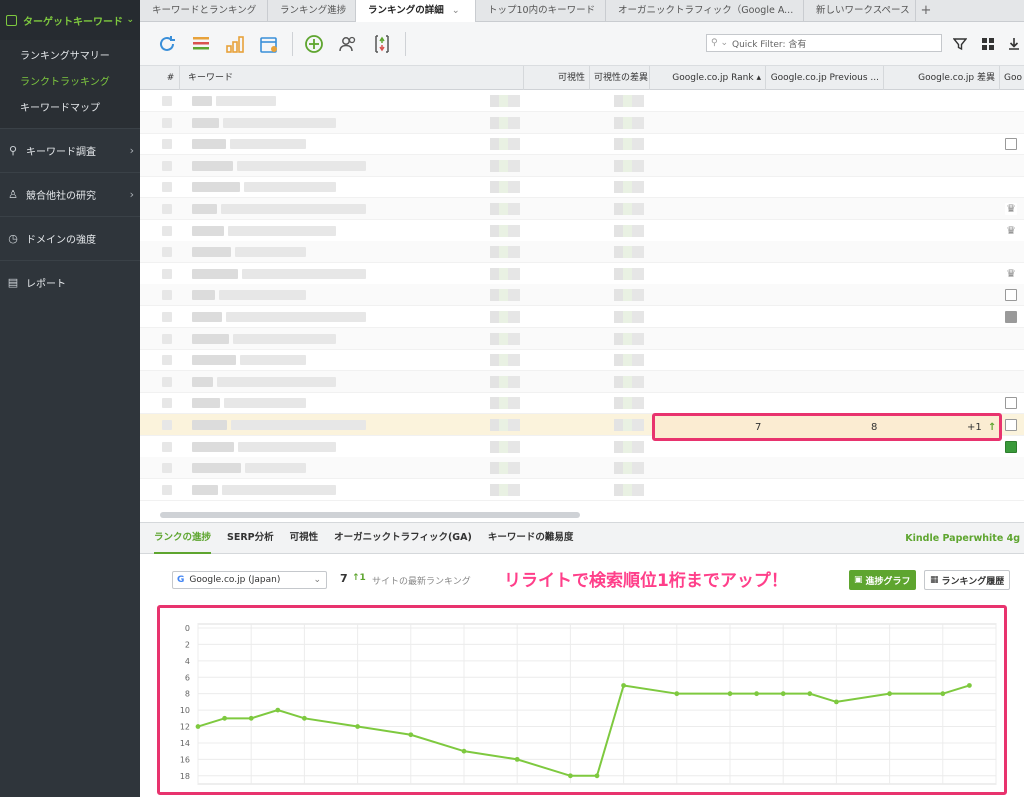 This screenshot has height=797, width=1024. I want to click on sort-icon, so click(382, 44).